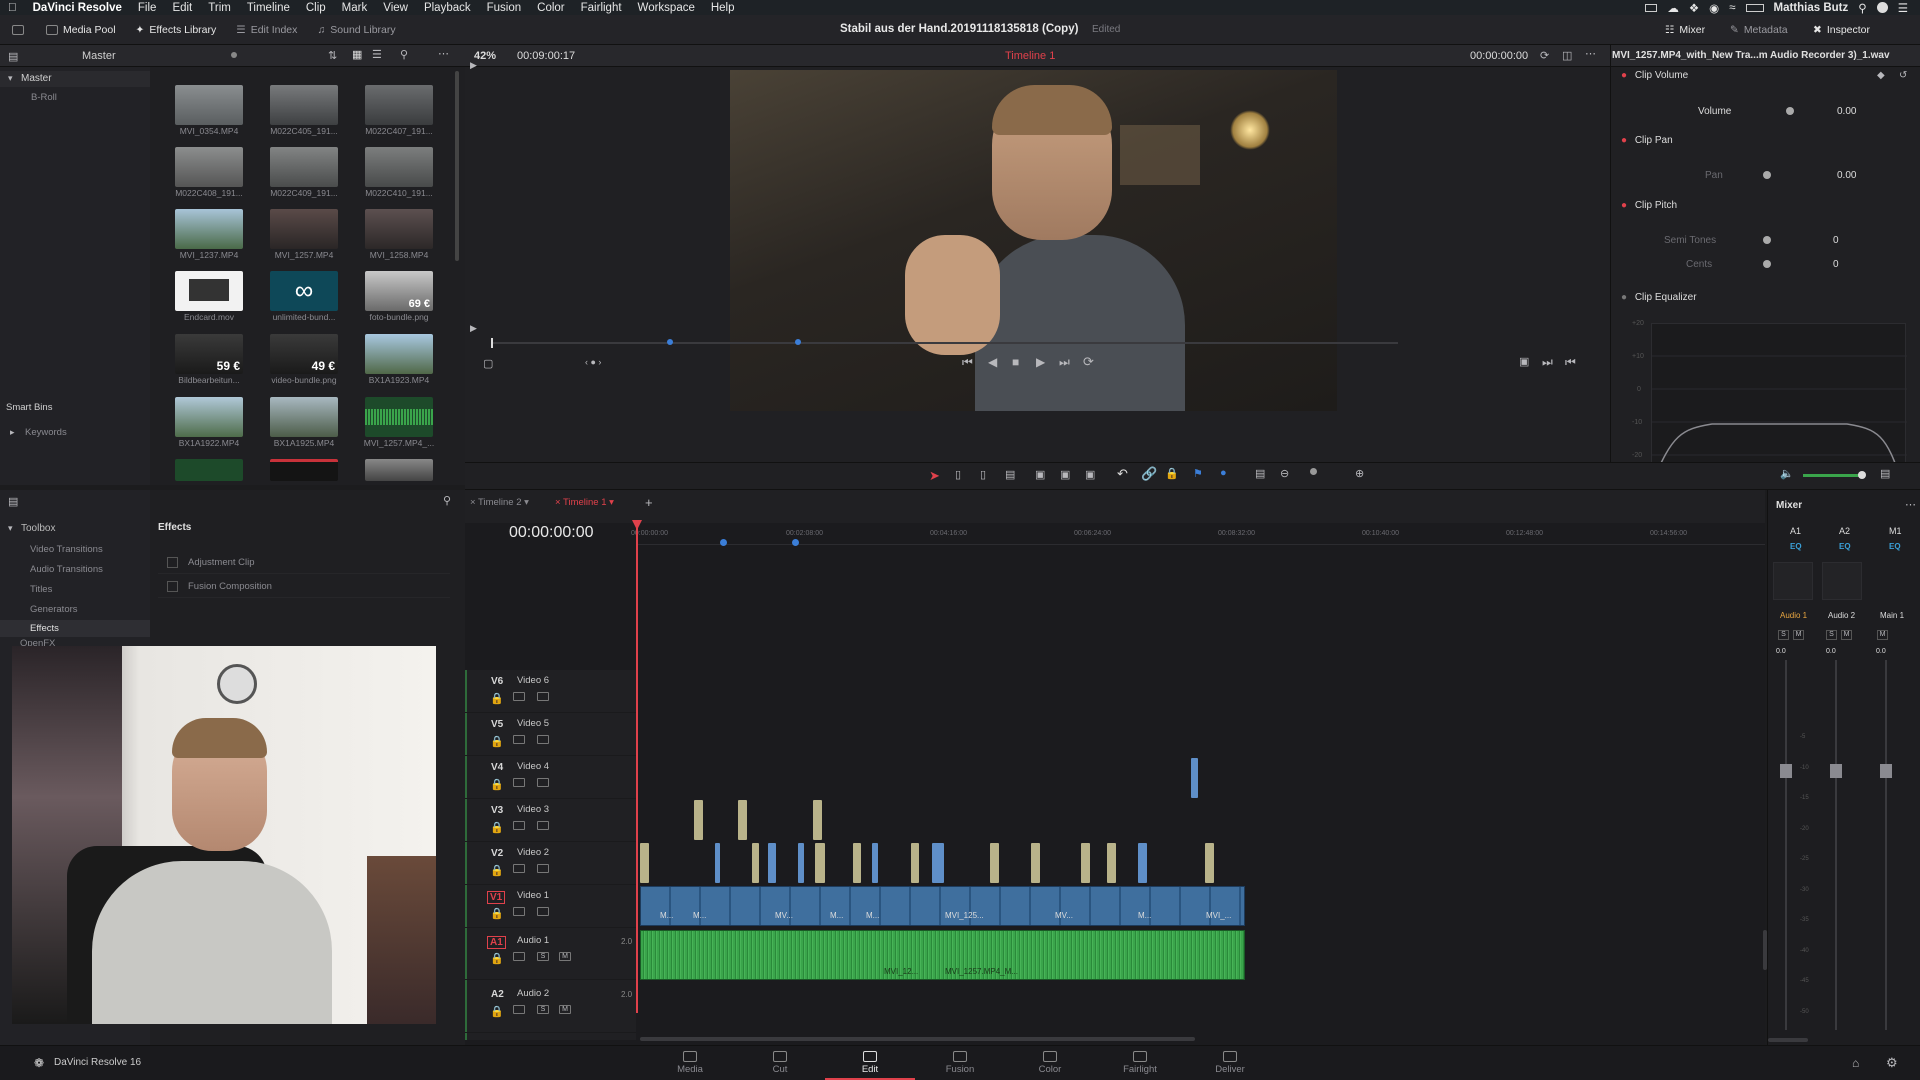  Describe the element at coordinates (1050, 1062) in the screenshot. I see `page-color: Color` at that location.